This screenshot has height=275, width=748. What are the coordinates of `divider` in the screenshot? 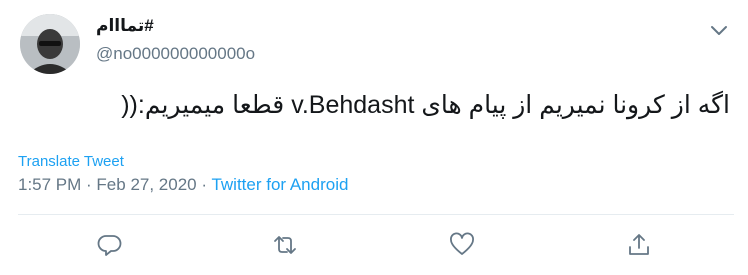 It's located at (376, 214).